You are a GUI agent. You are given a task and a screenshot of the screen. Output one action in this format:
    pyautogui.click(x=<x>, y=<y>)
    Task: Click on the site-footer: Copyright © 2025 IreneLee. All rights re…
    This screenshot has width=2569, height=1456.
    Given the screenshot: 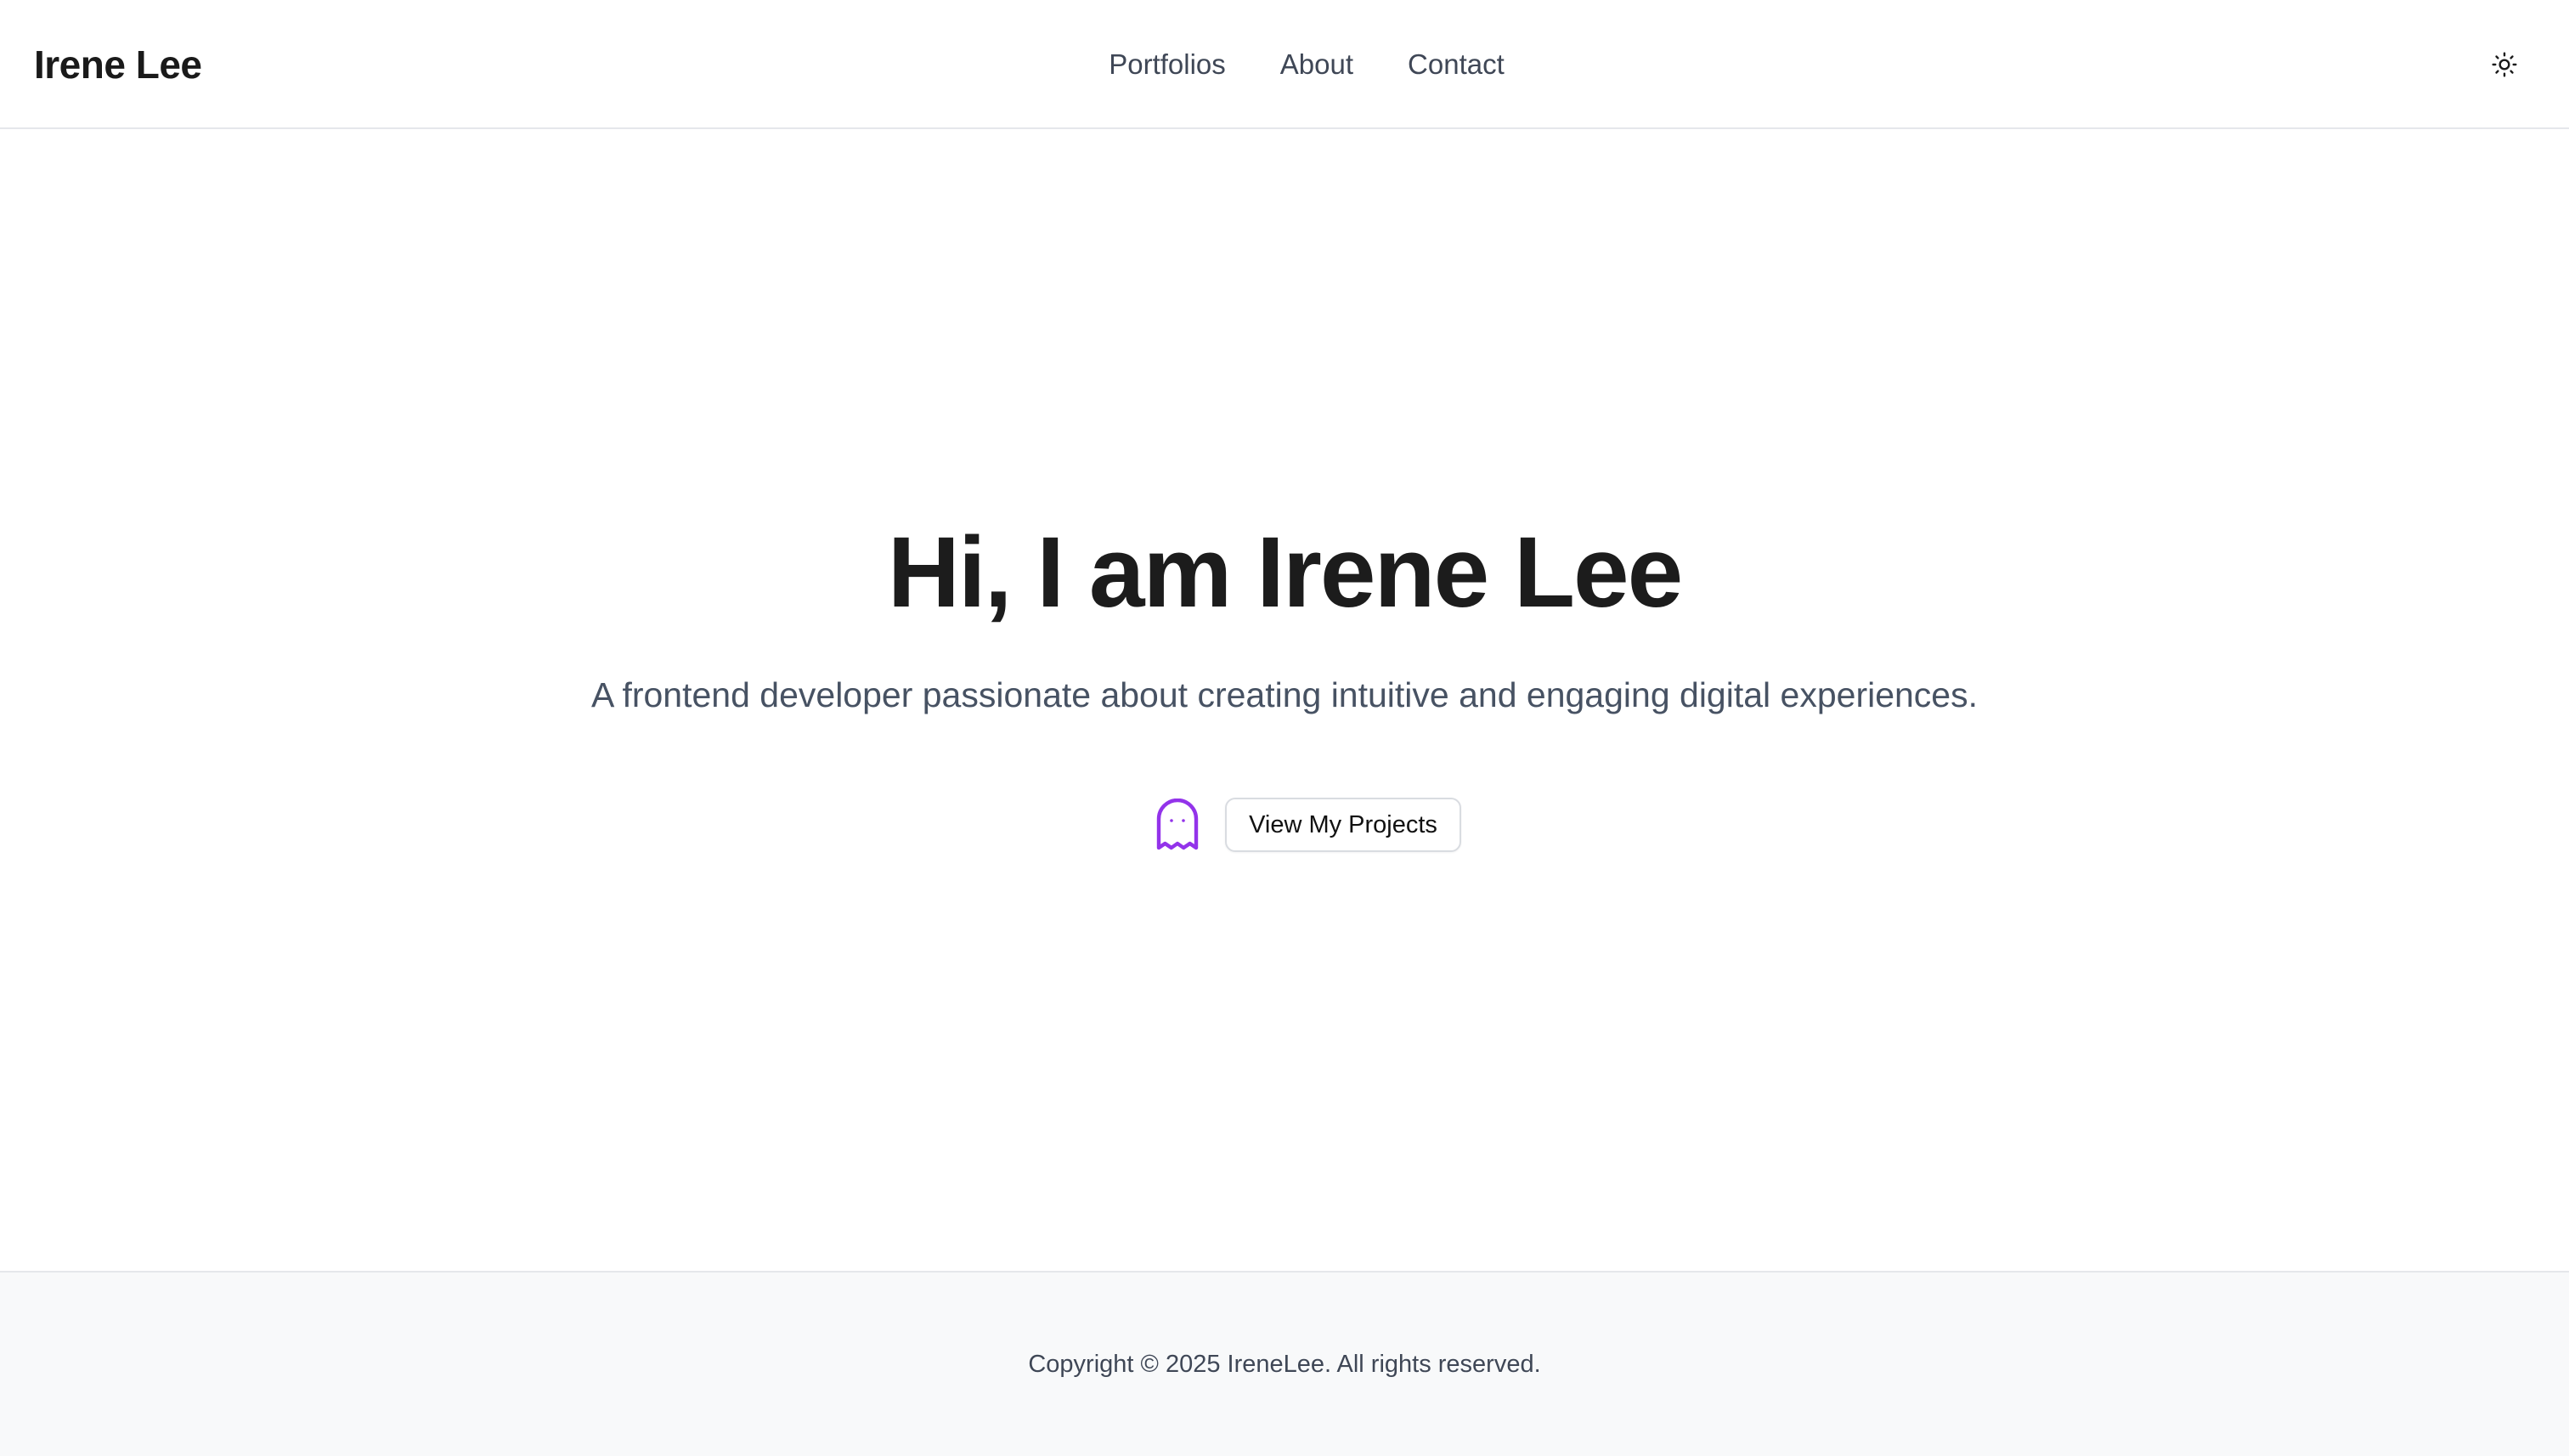 What is the action you would take?
    pyautogui.click(x=1284, y=1363)
    